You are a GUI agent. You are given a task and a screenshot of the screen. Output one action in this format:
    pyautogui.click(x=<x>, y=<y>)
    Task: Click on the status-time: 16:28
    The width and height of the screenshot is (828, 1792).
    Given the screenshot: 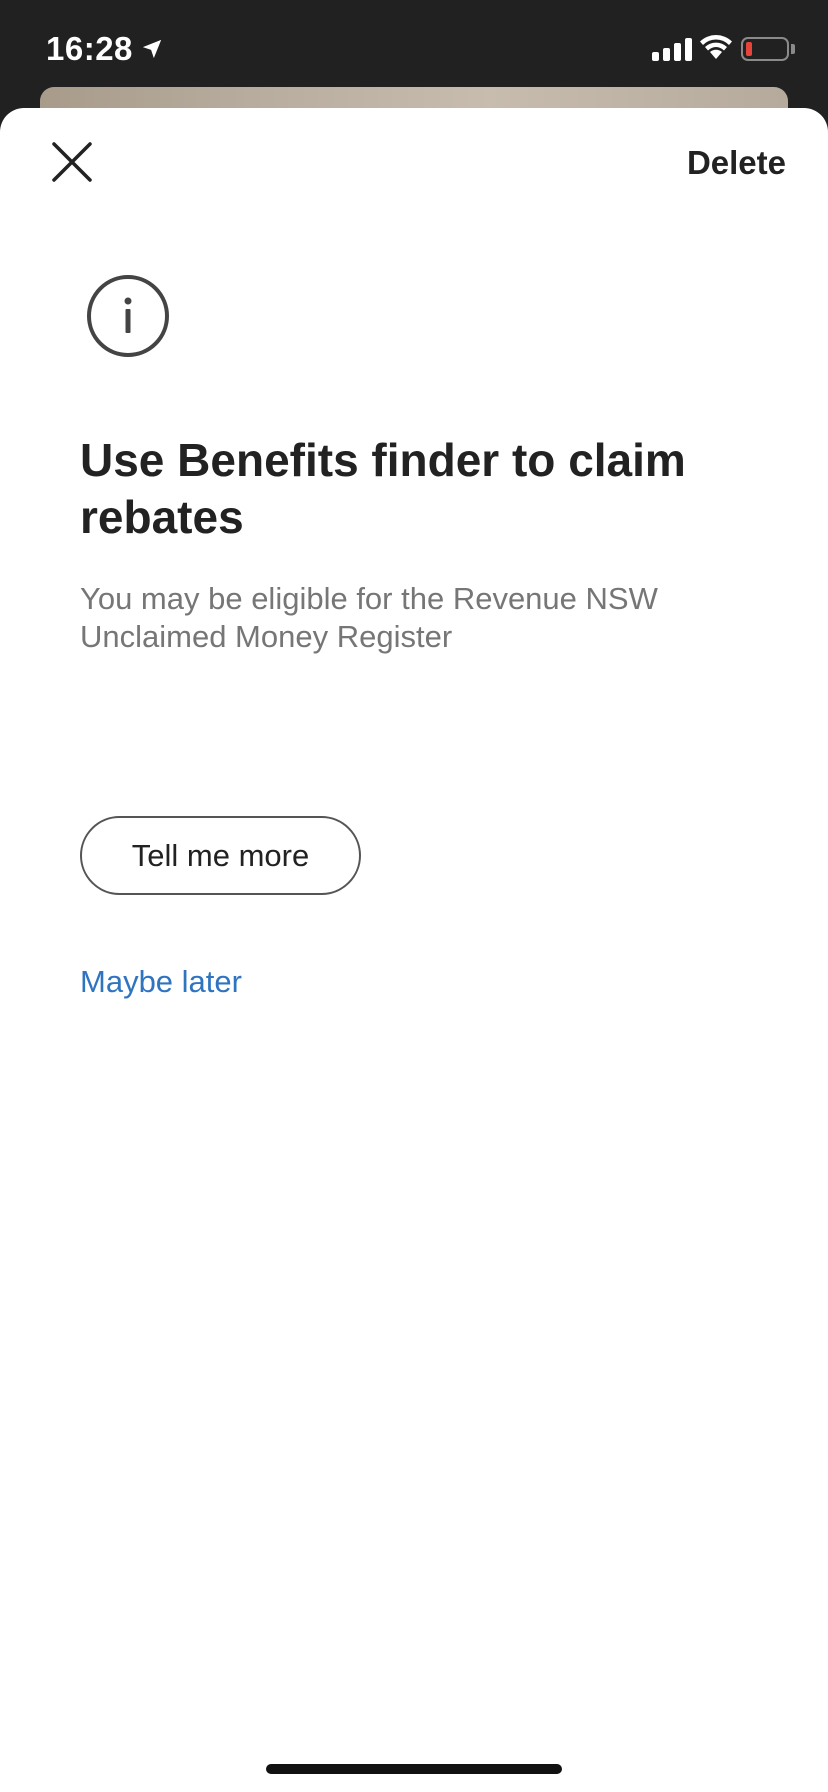 What is the action you would take?
    pyautogui.click(x=104, y=49)
    